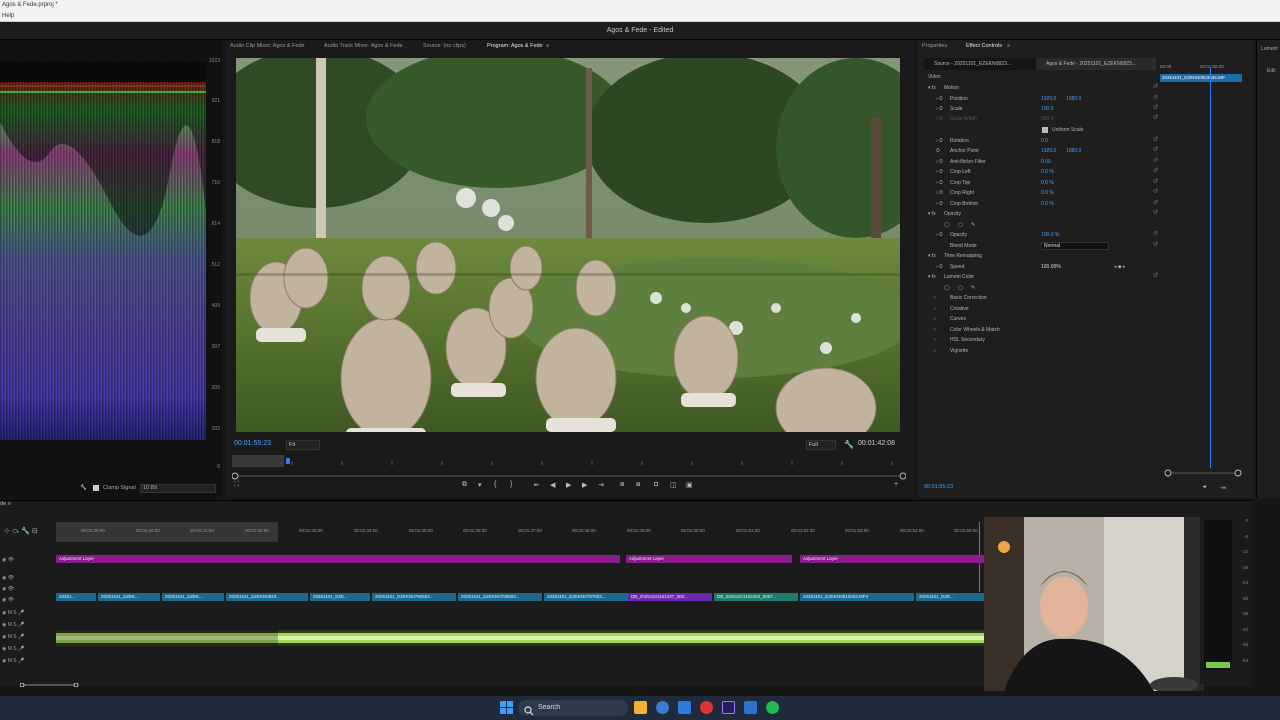 The image size is (1280, 720). Describe the element at coordinates (1046, 214) in the screenshot. I see `ec-row-opacity-group: ▾ fx Opacity` at that location.